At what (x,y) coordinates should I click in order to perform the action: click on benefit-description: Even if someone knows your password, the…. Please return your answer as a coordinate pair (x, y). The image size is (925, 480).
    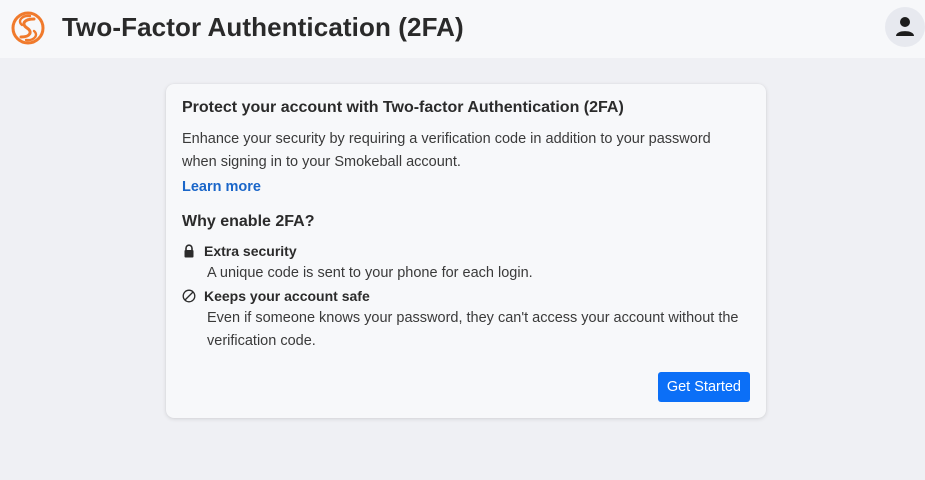
    Looking at the image, I should click on (473, 329).